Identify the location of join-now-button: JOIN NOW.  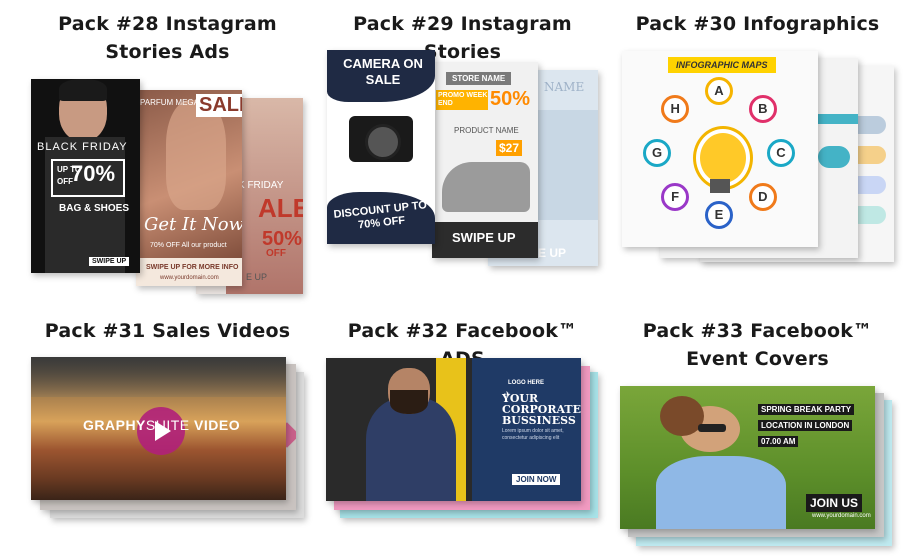
(536, 479).